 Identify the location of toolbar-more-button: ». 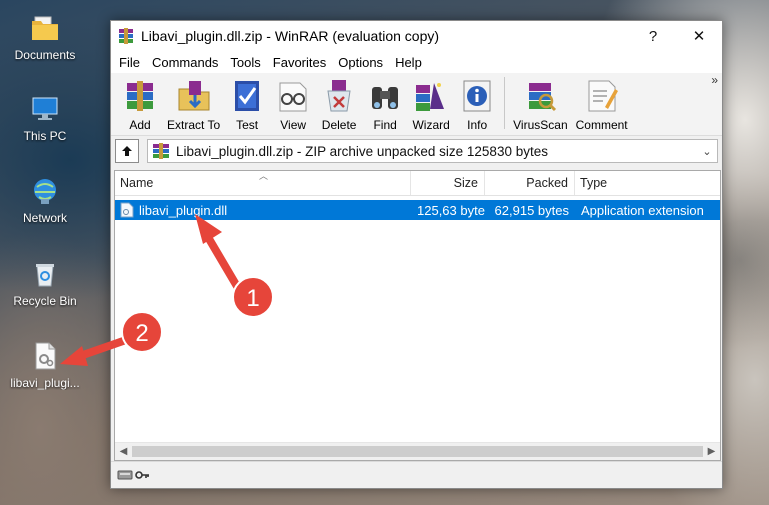
(714, 80).